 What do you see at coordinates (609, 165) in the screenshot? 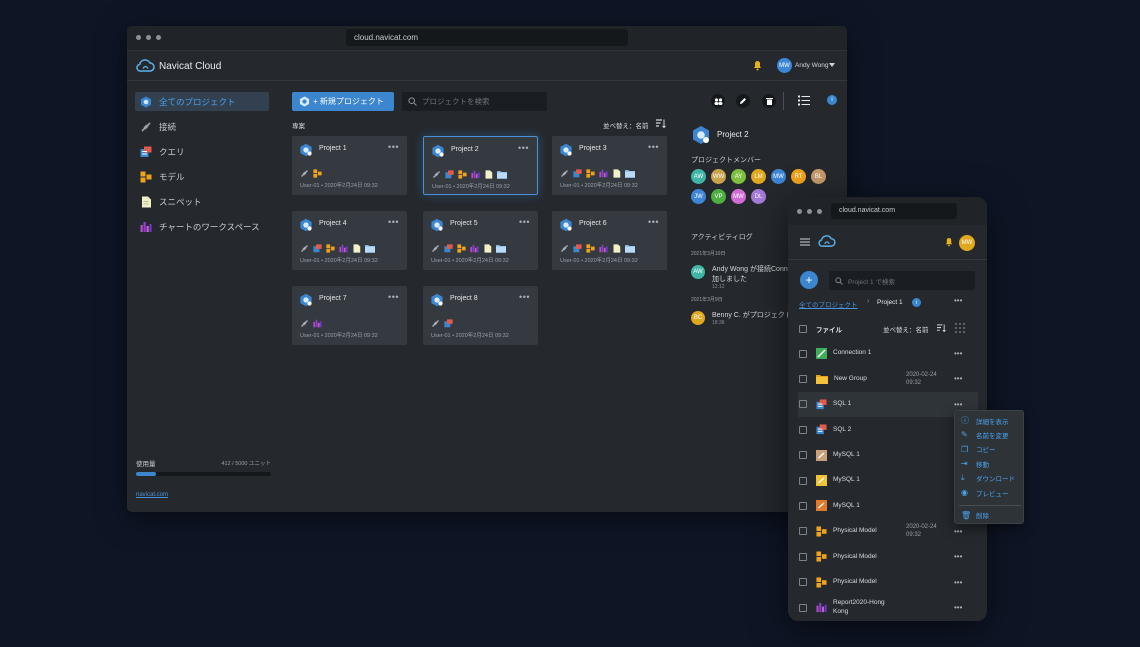
I see `project-card: Project 3 ••• User-01 • 2020年2月24日 09:32` at bounding box center [609, 165].